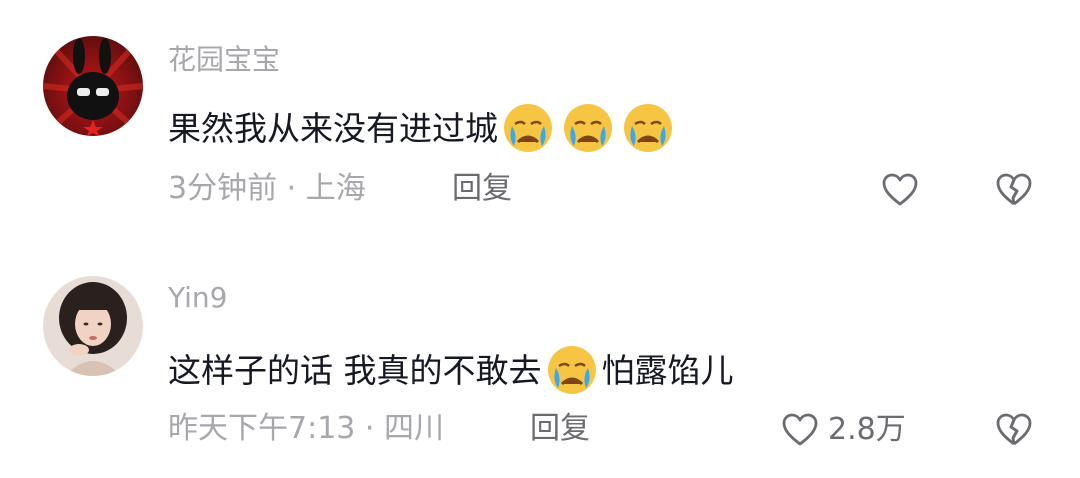  What do you see at coordinates (306, 428) in the screenshot?
I see `comment-meta: 昨天下午7:13 · 四川` at bounding box center [306, 428].